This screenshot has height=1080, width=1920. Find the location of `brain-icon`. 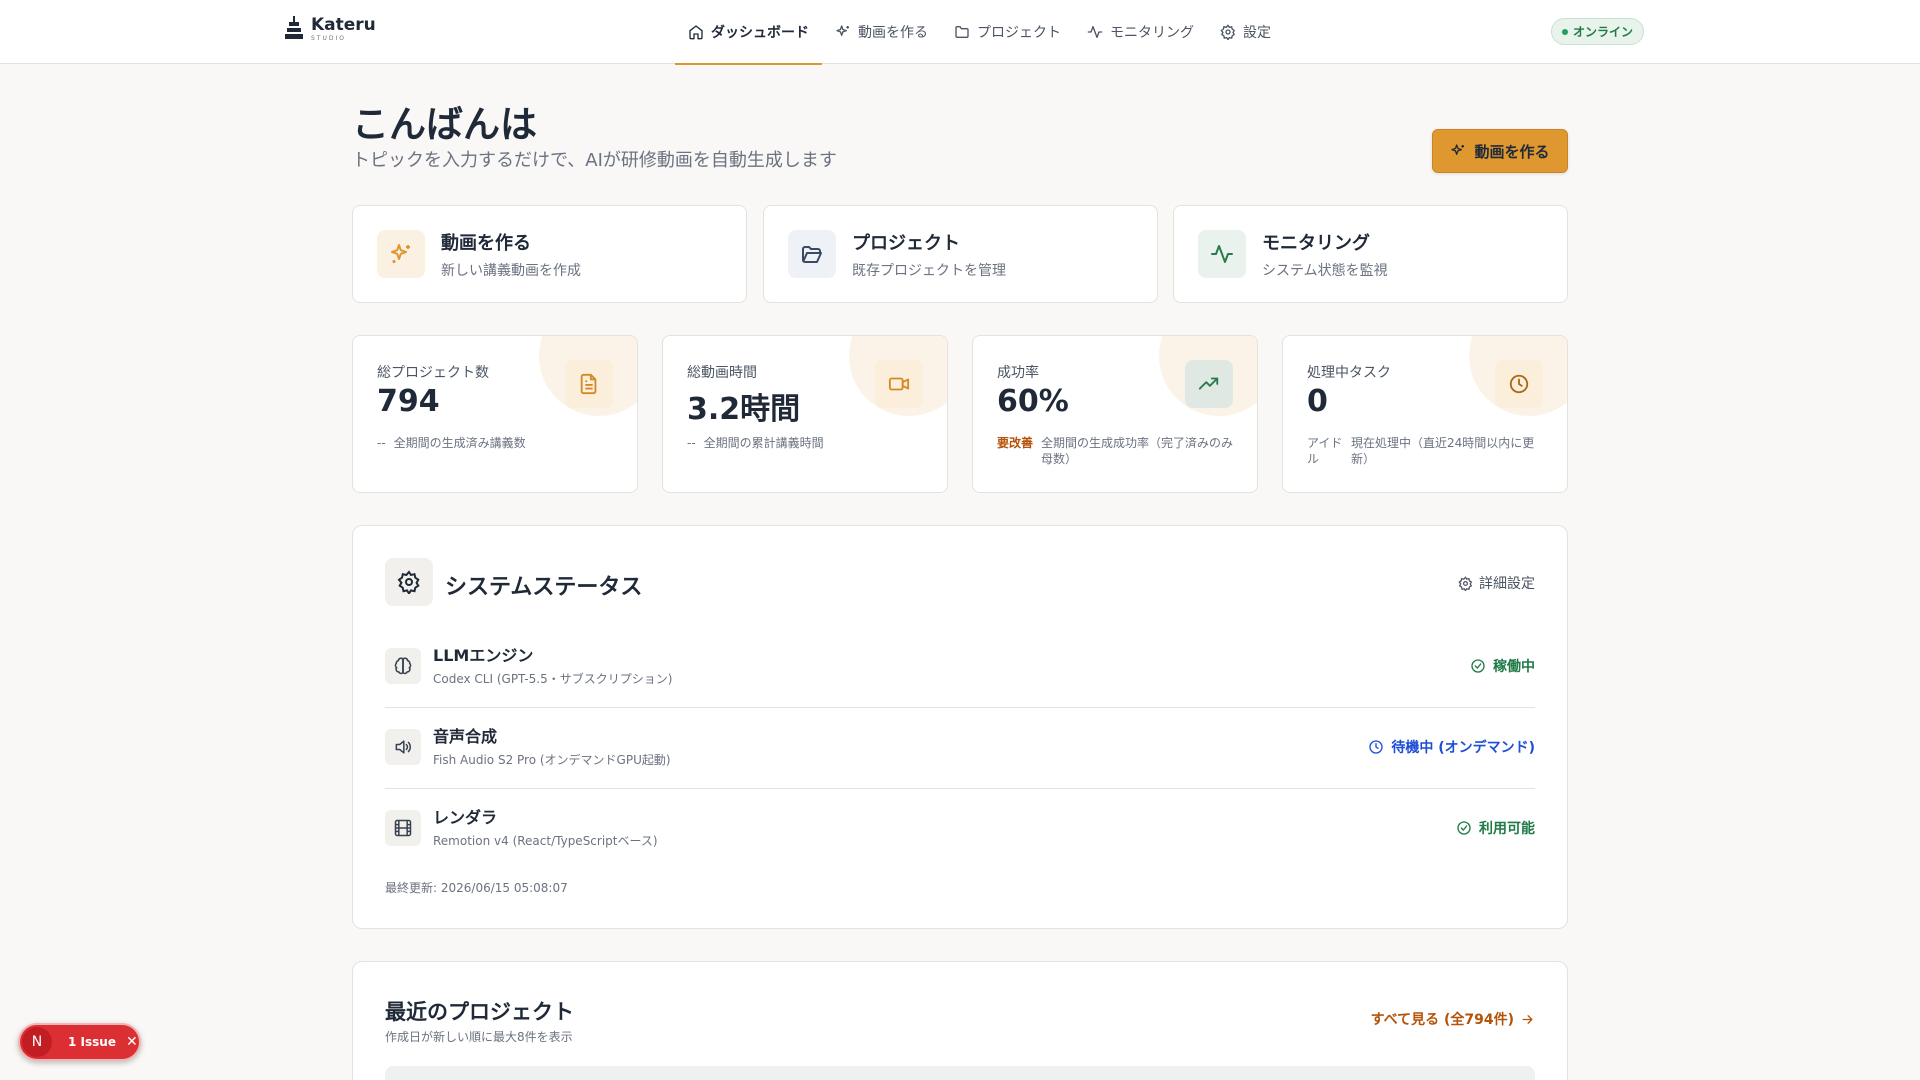

brain-icon is located at coordinates (403, 666).